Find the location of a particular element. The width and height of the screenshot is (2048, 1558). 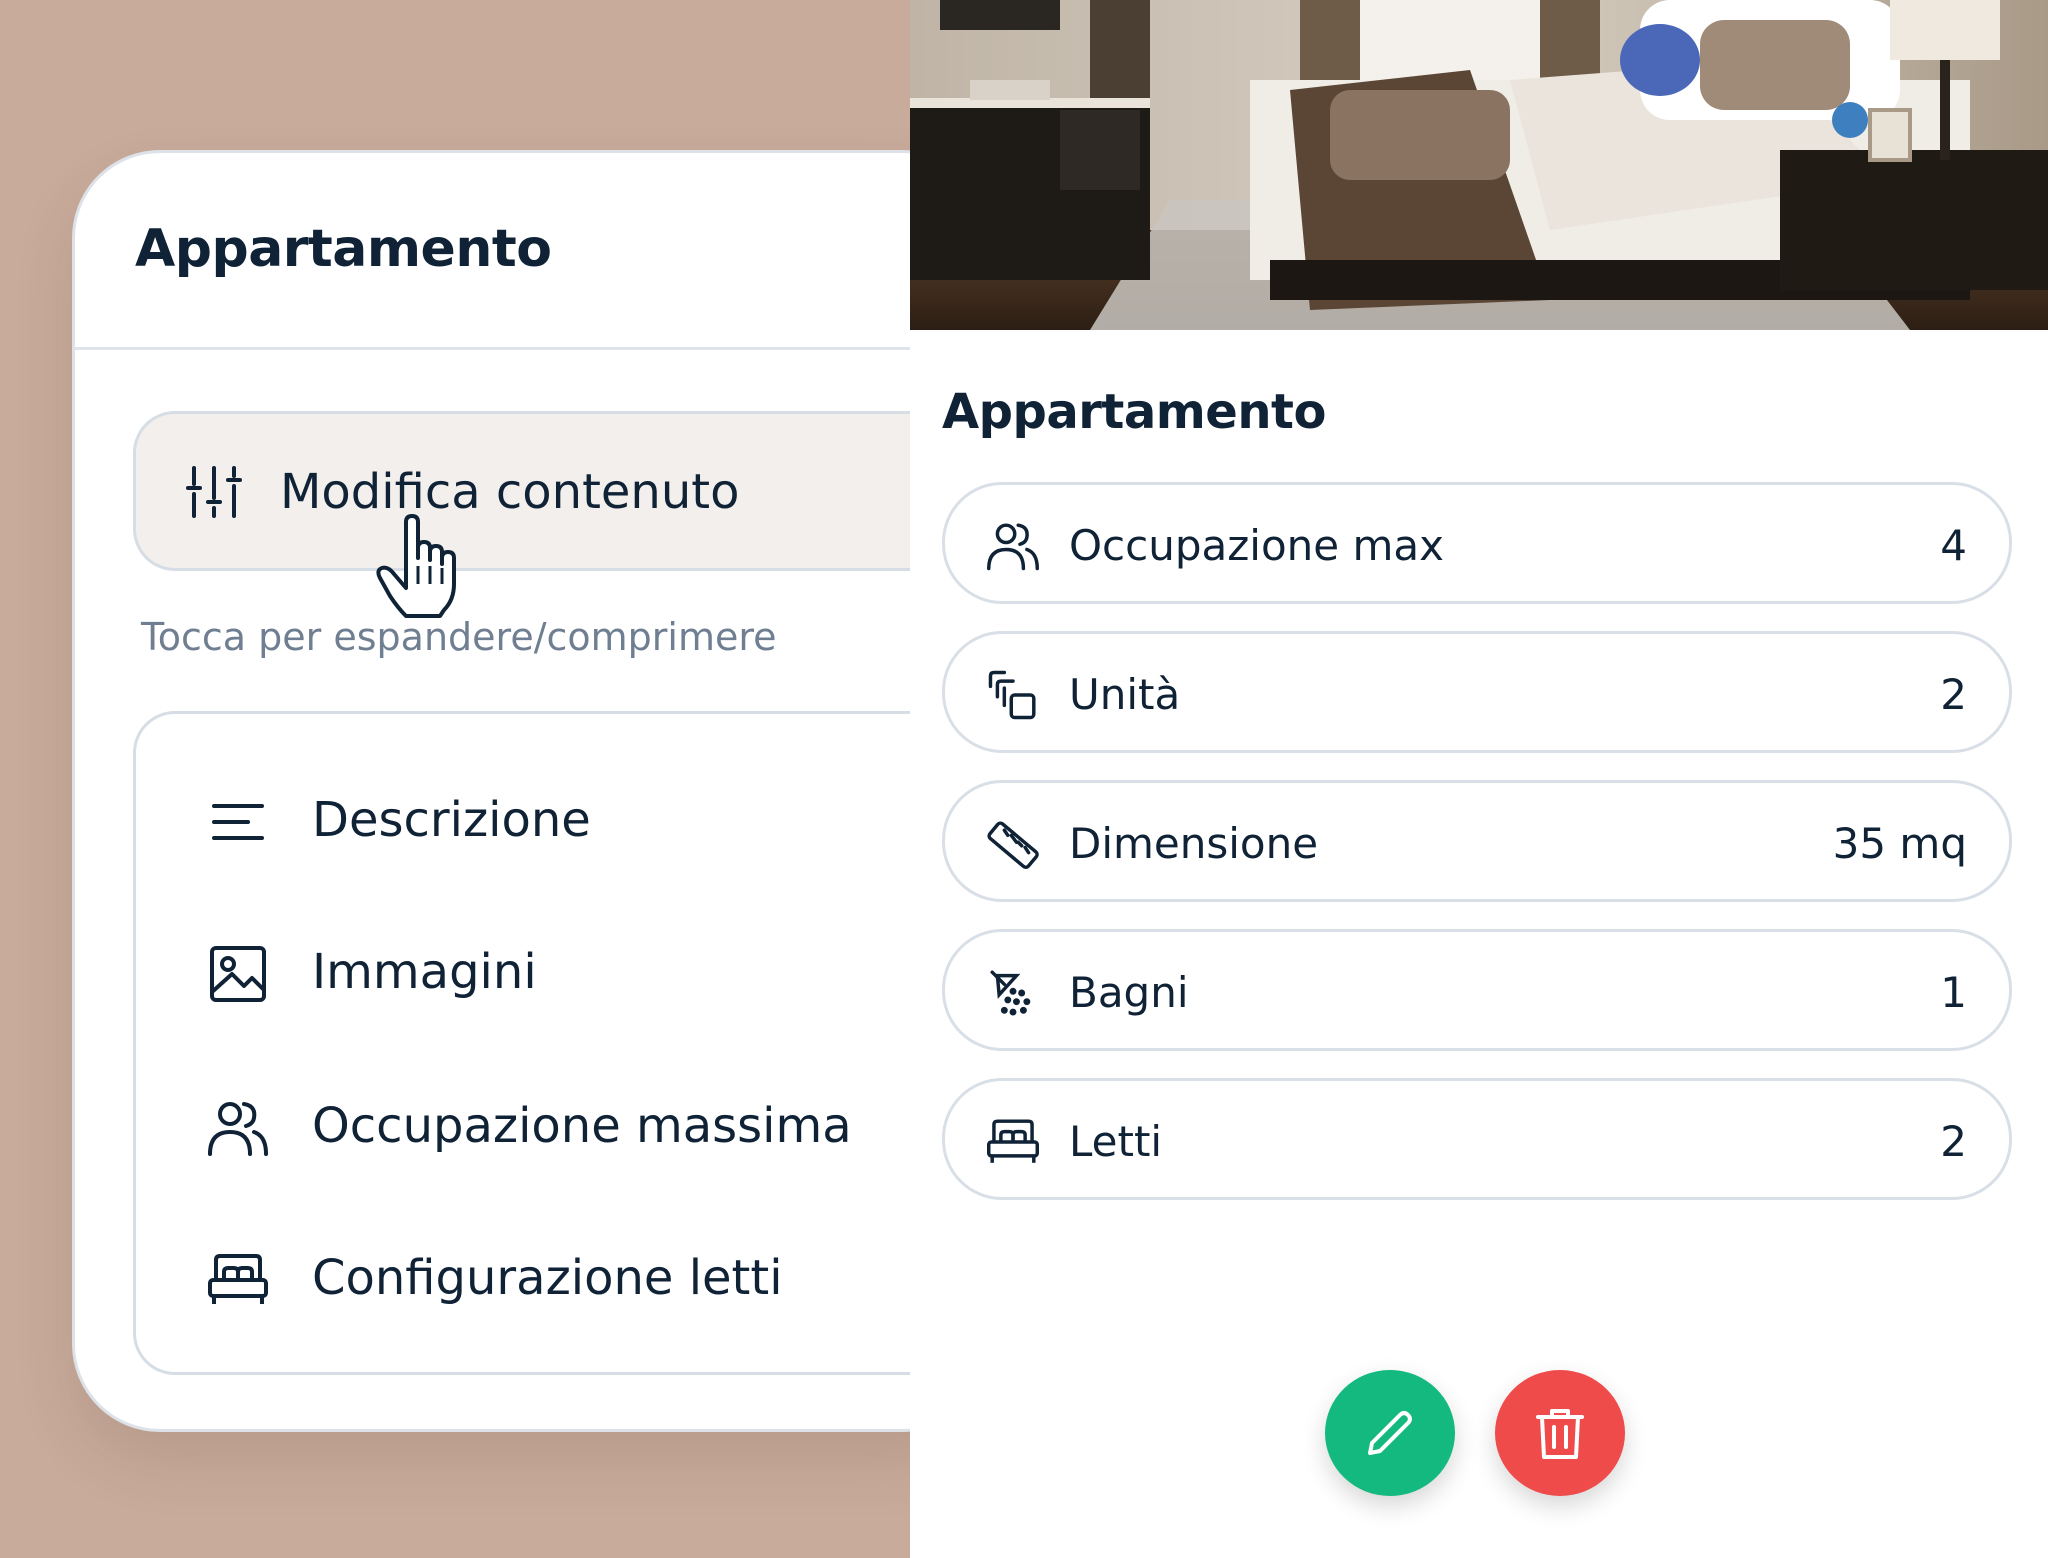

room-photo is located at coordinates (1479, 165).